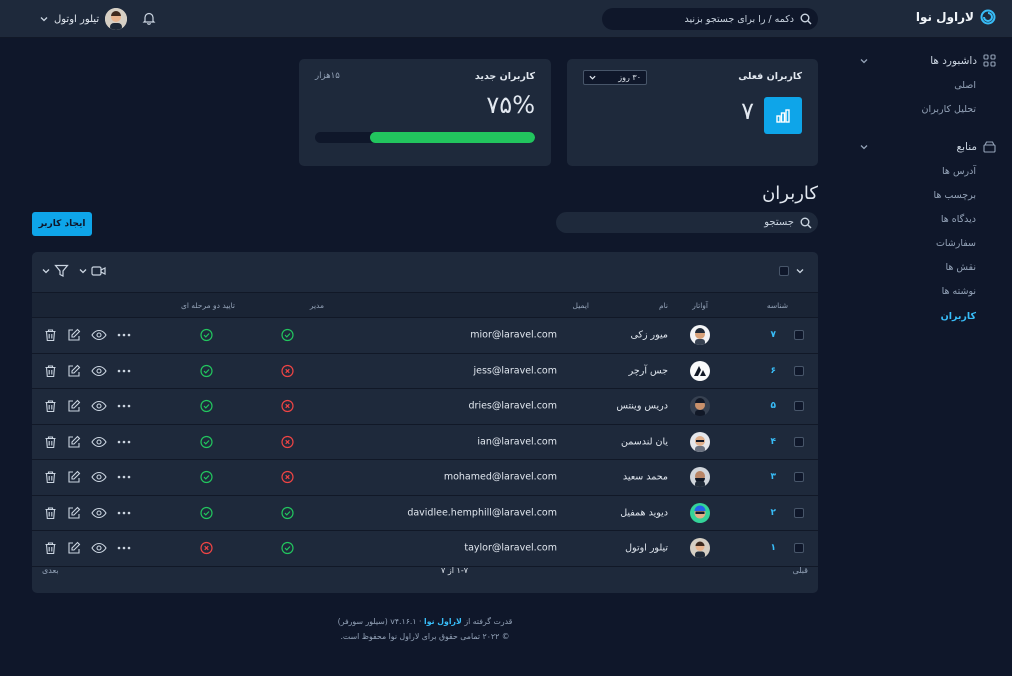  What do you see at coordinates (770, 76) in the screenshot?
I see `card-title: کاربران فعلی` at bounding box center [770, 76].